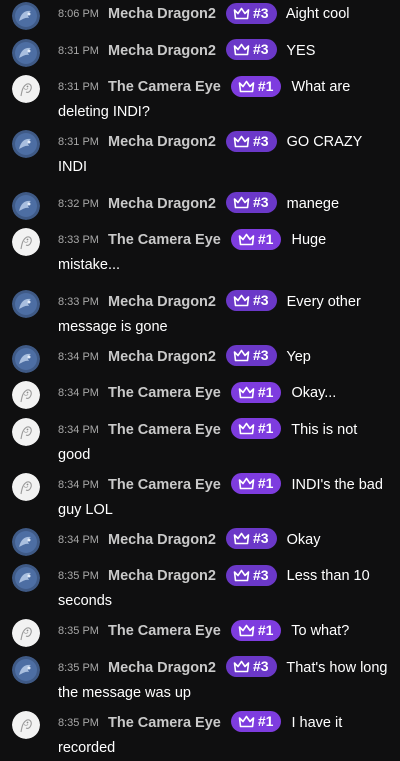 Image resolution: width=400 pixels, height=761 pixels. What do you see at coordinates (78, 14) in the screenshot?
I see `message-timestamp: 8:06 PM` at bounding box center [78, 14].